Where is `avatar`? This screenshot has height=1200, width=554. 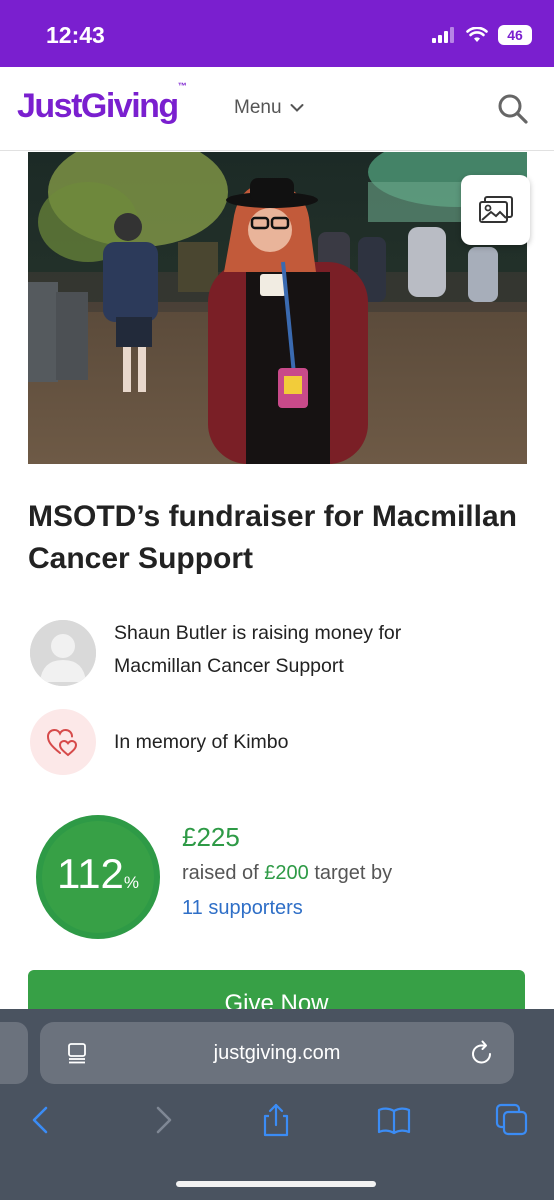
avatar is located at coordinates (63, 653).